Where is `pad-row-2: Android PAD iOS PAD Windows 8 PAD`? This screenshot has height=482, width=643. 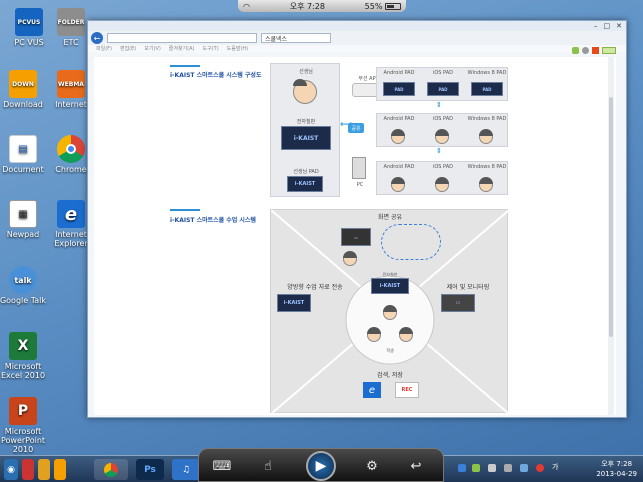 pad-row-2: Android PAD iOS PAD Windows 8 PAD is located at coordinates (442, 130).